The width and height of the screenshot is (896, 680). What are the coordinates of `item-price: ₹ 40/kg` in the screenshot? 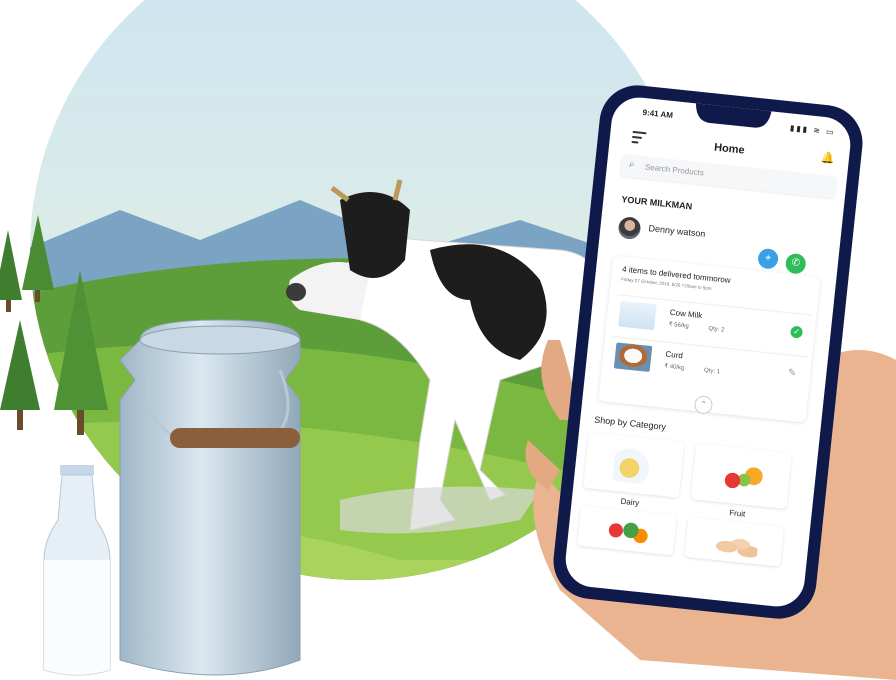 It's located at (674, 367).